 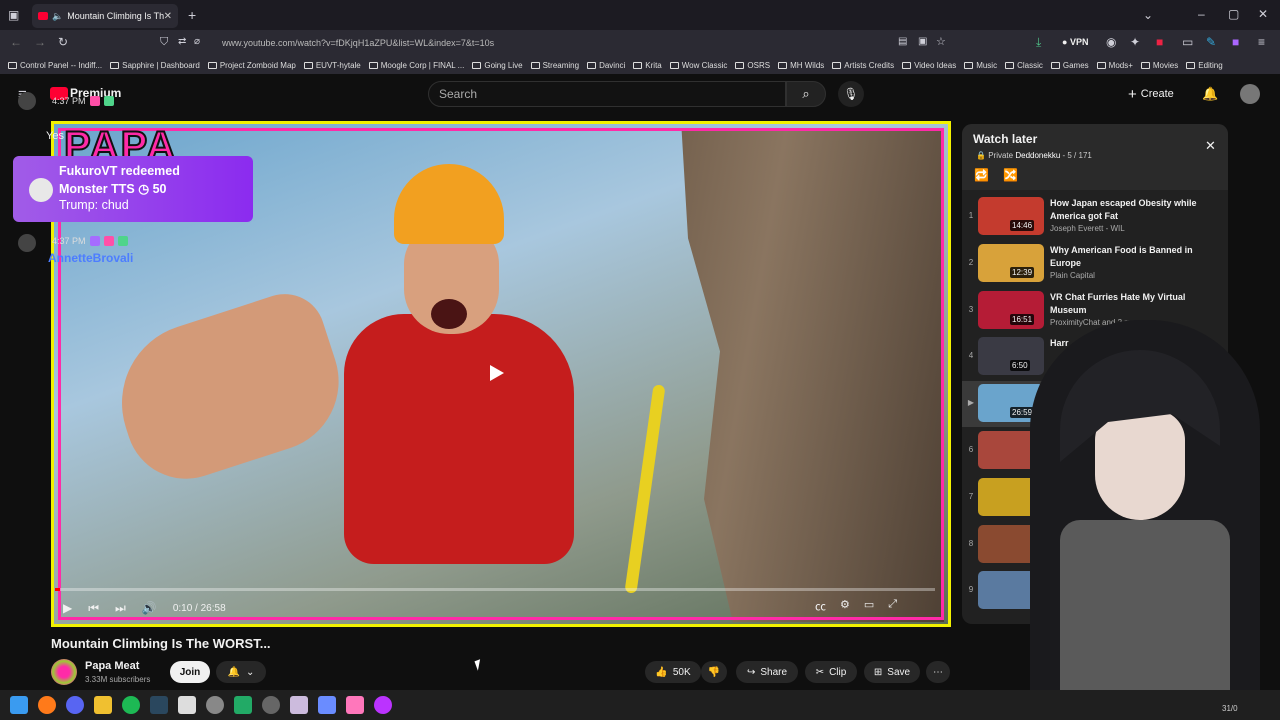 What do you see at coordinates (1135, 257) in the screenshot?
I see `playlist-item-title: Why American Food is Banned in Europe` at bounding box center [1135, 257].